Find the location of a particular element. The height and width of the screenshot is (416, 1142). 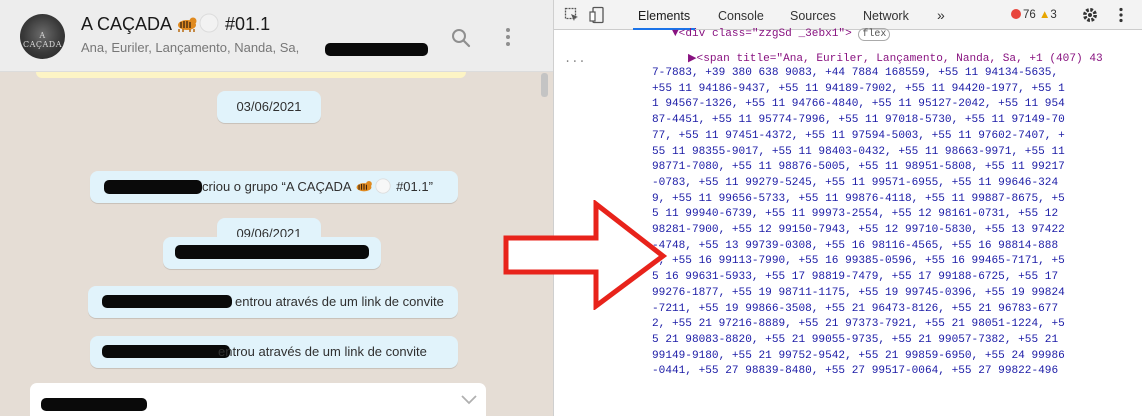

red-arrow-annotation is located at coordinates (585, 255).